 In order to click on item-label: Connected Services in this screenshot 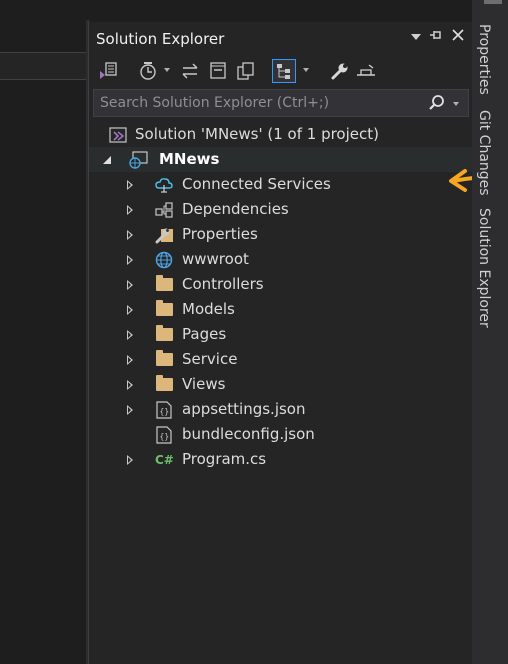, I will do `click(256, 184)`.